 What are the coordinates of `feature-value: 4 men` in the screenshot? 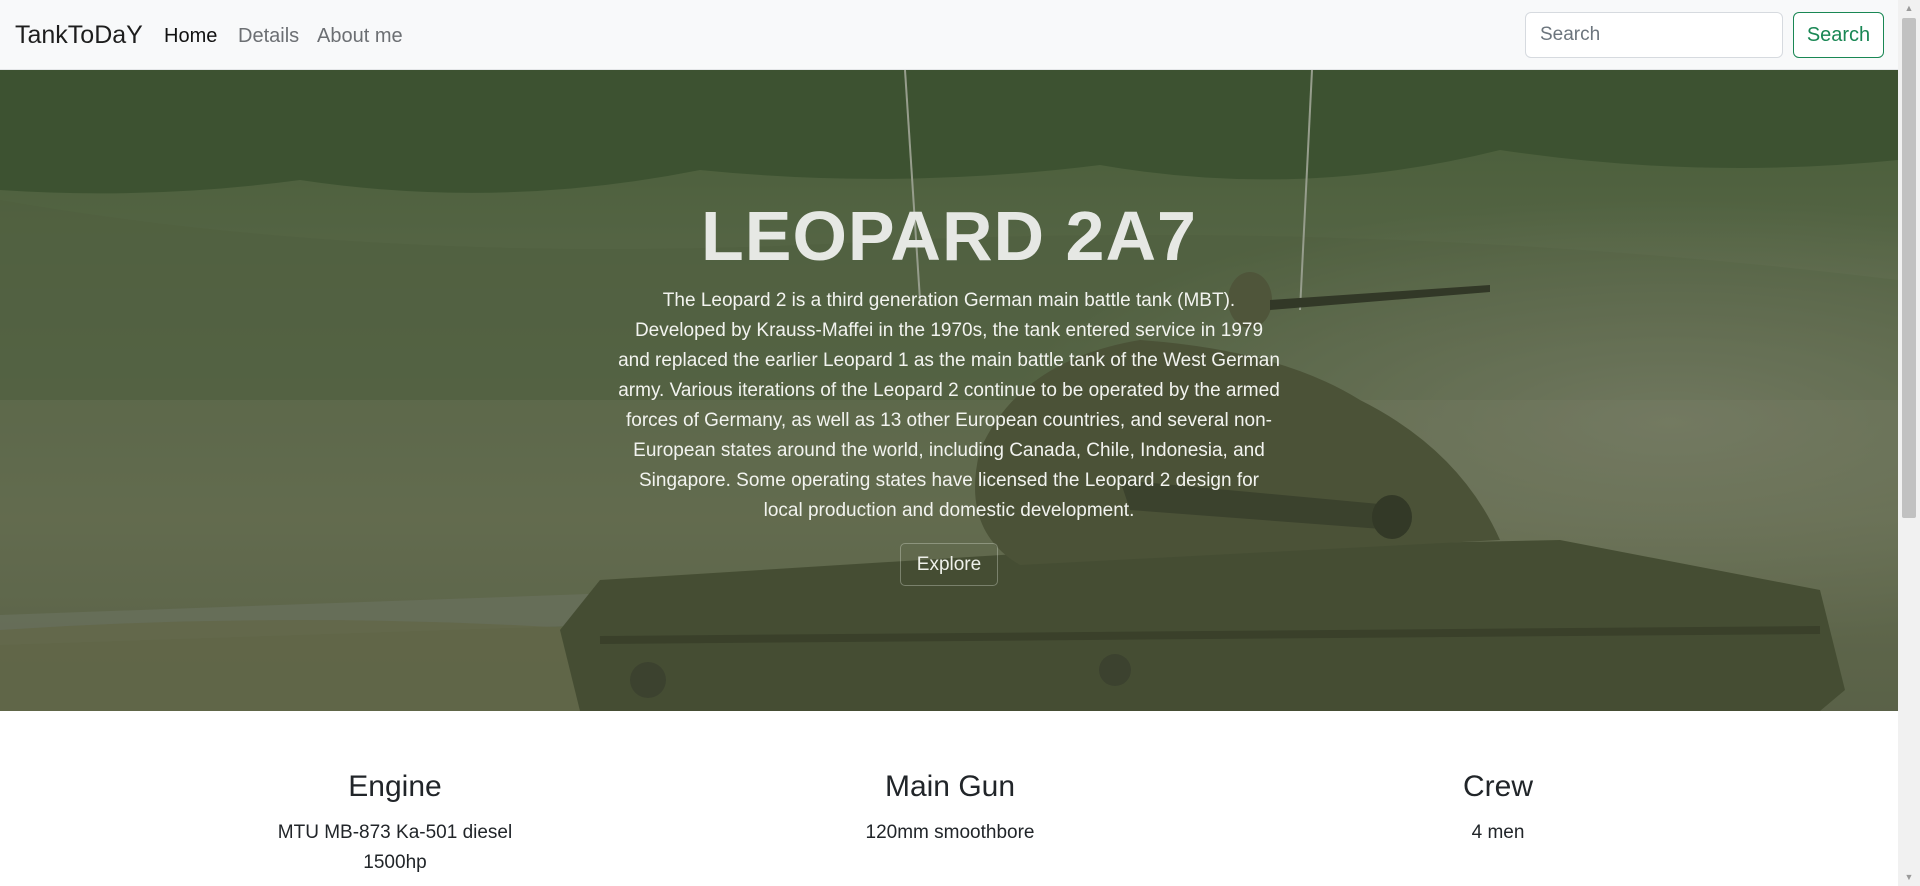 It's located at (1498, 832).